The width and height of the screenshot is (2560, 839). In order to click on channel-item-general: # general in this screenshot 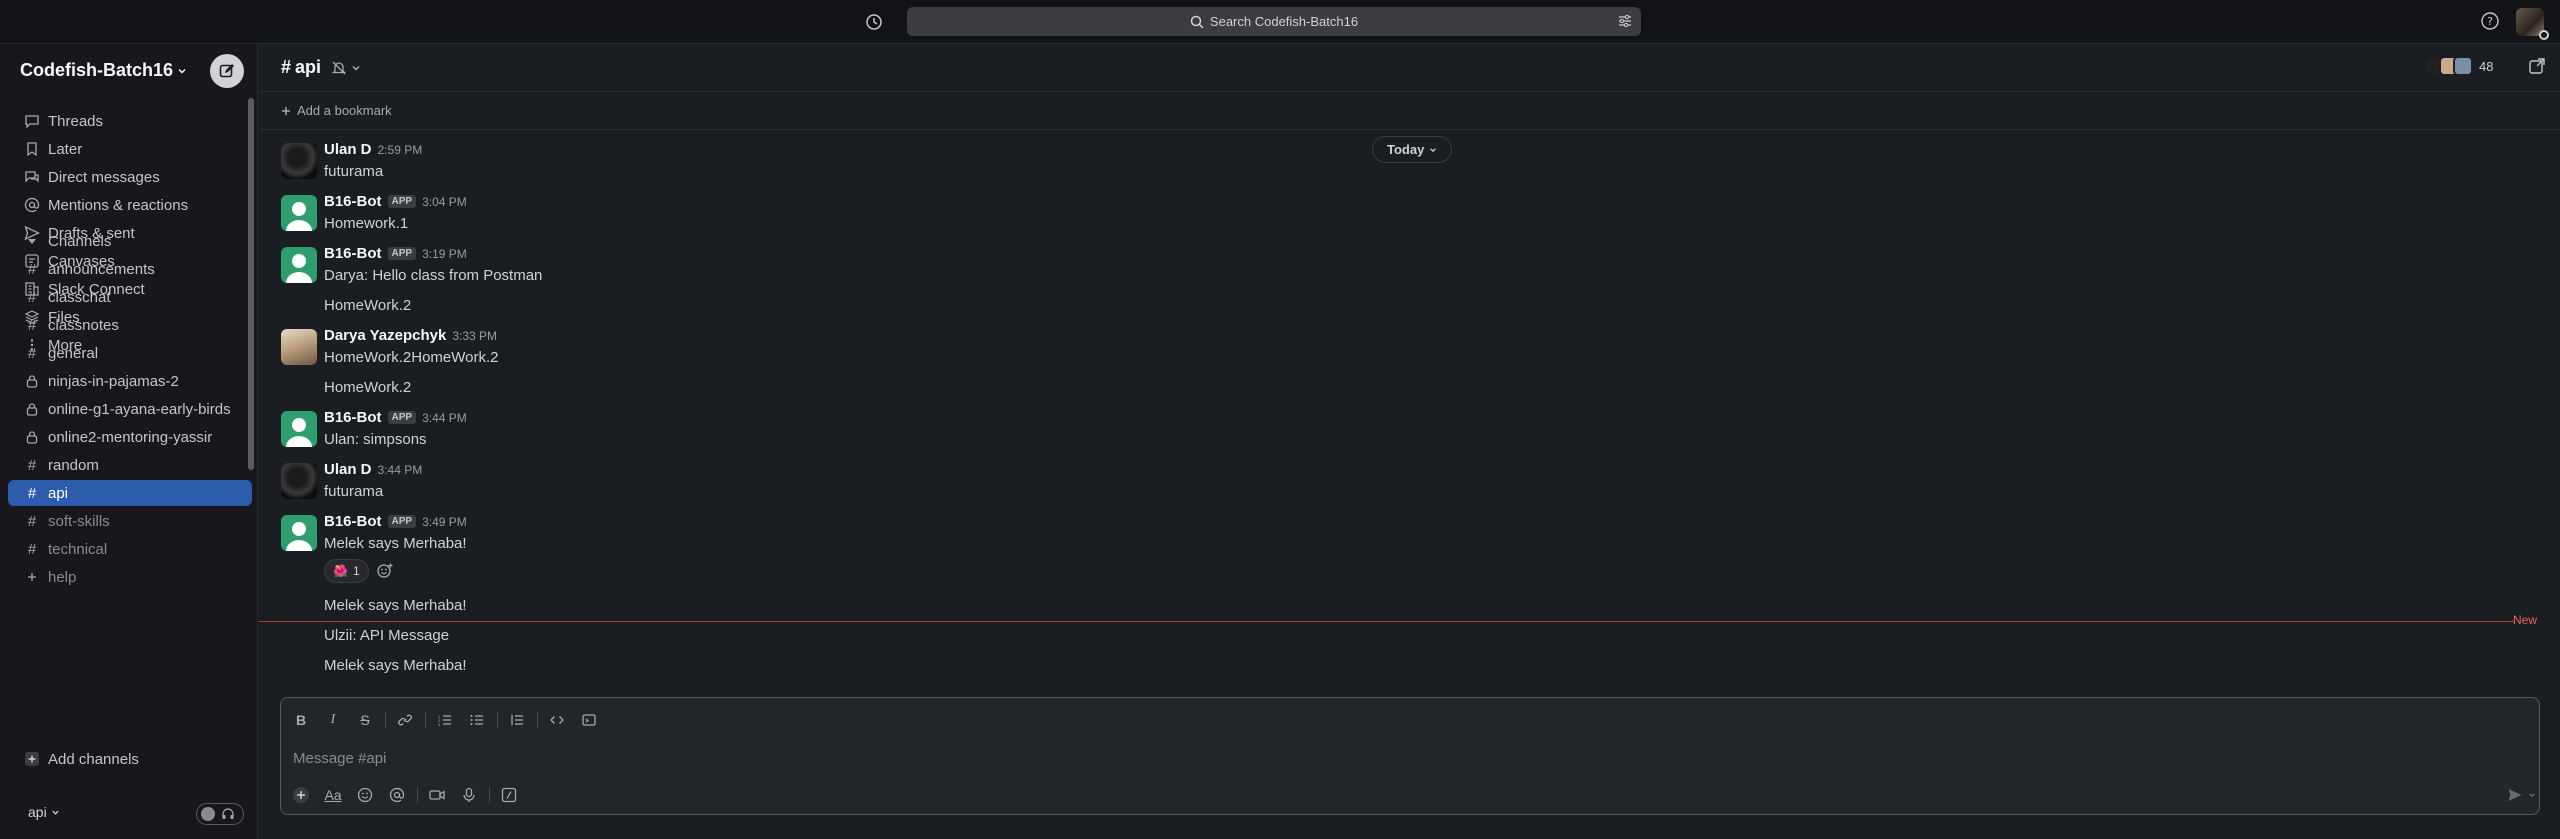, I will do `click(130, 353)`.